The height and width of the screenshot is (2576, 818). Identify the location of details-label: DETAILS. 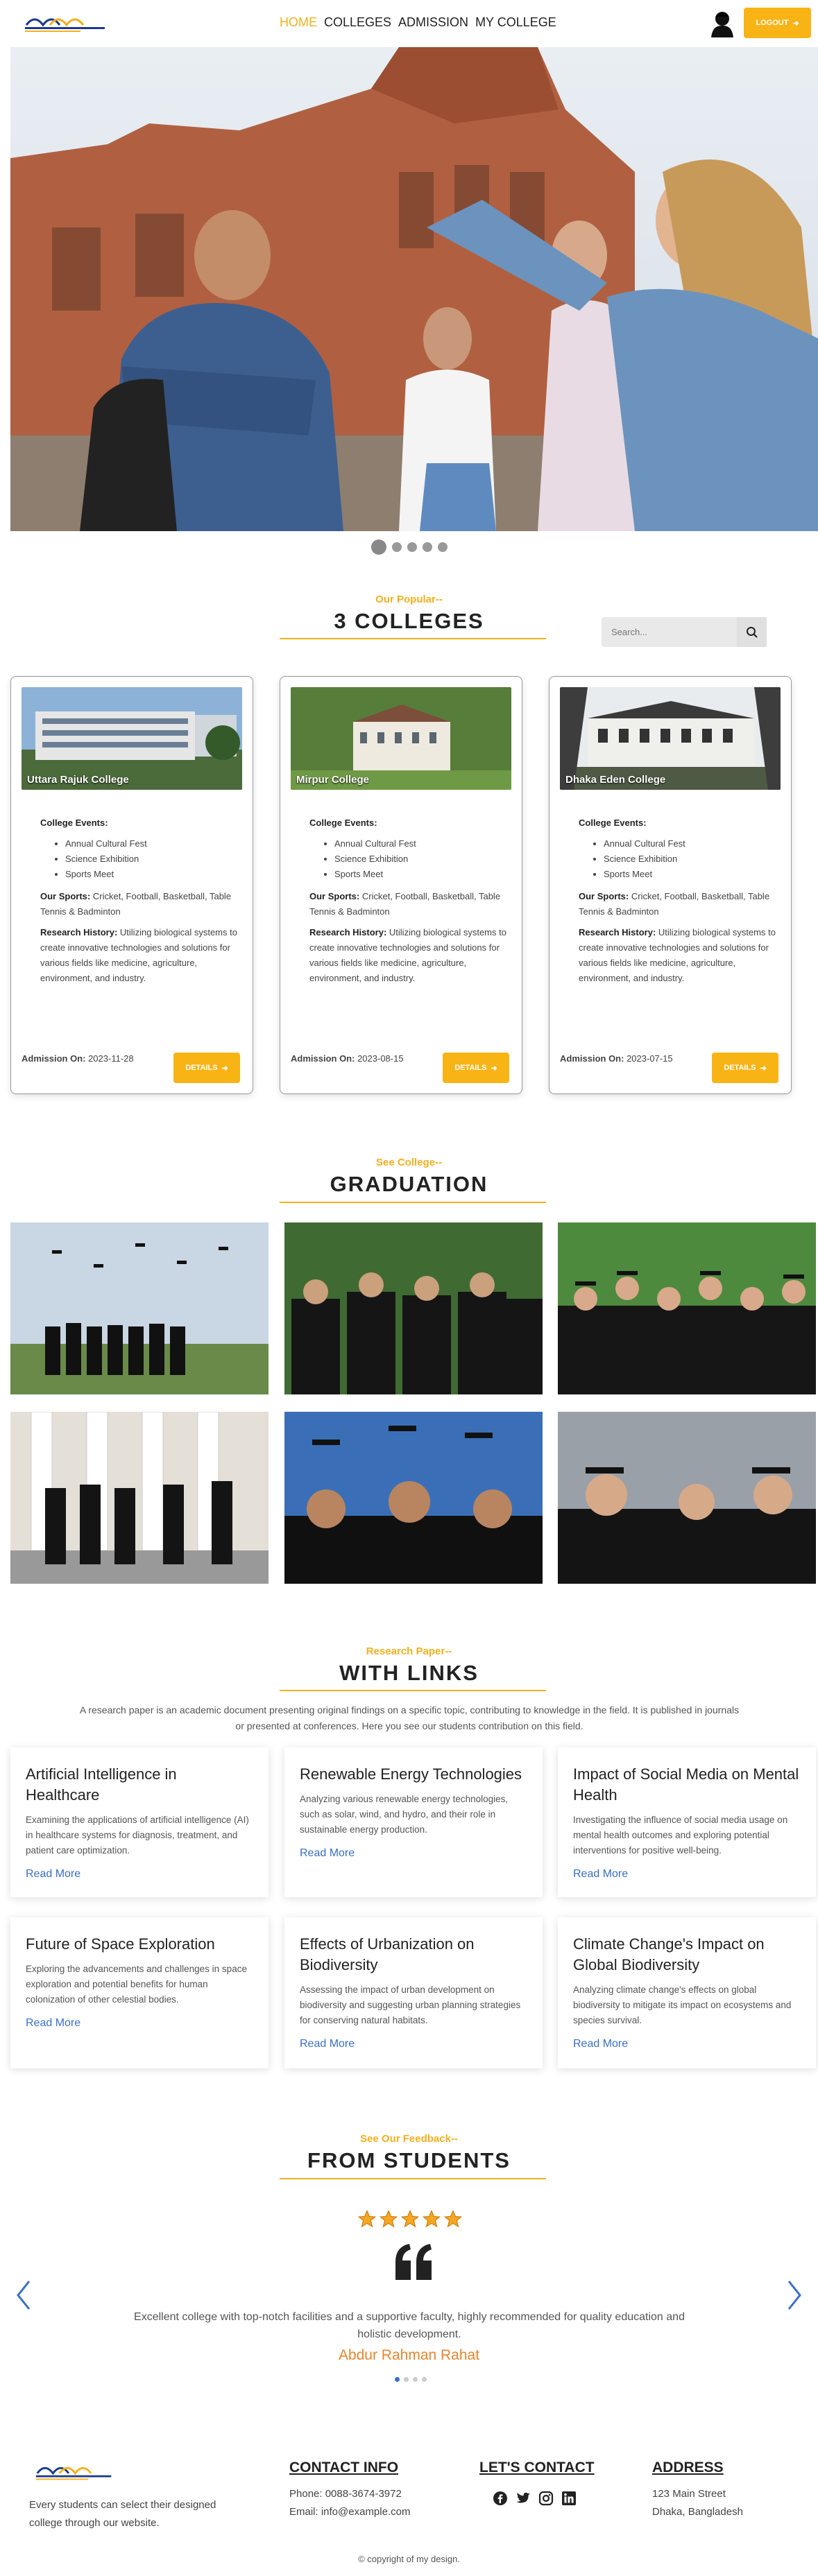
(470, 1068).